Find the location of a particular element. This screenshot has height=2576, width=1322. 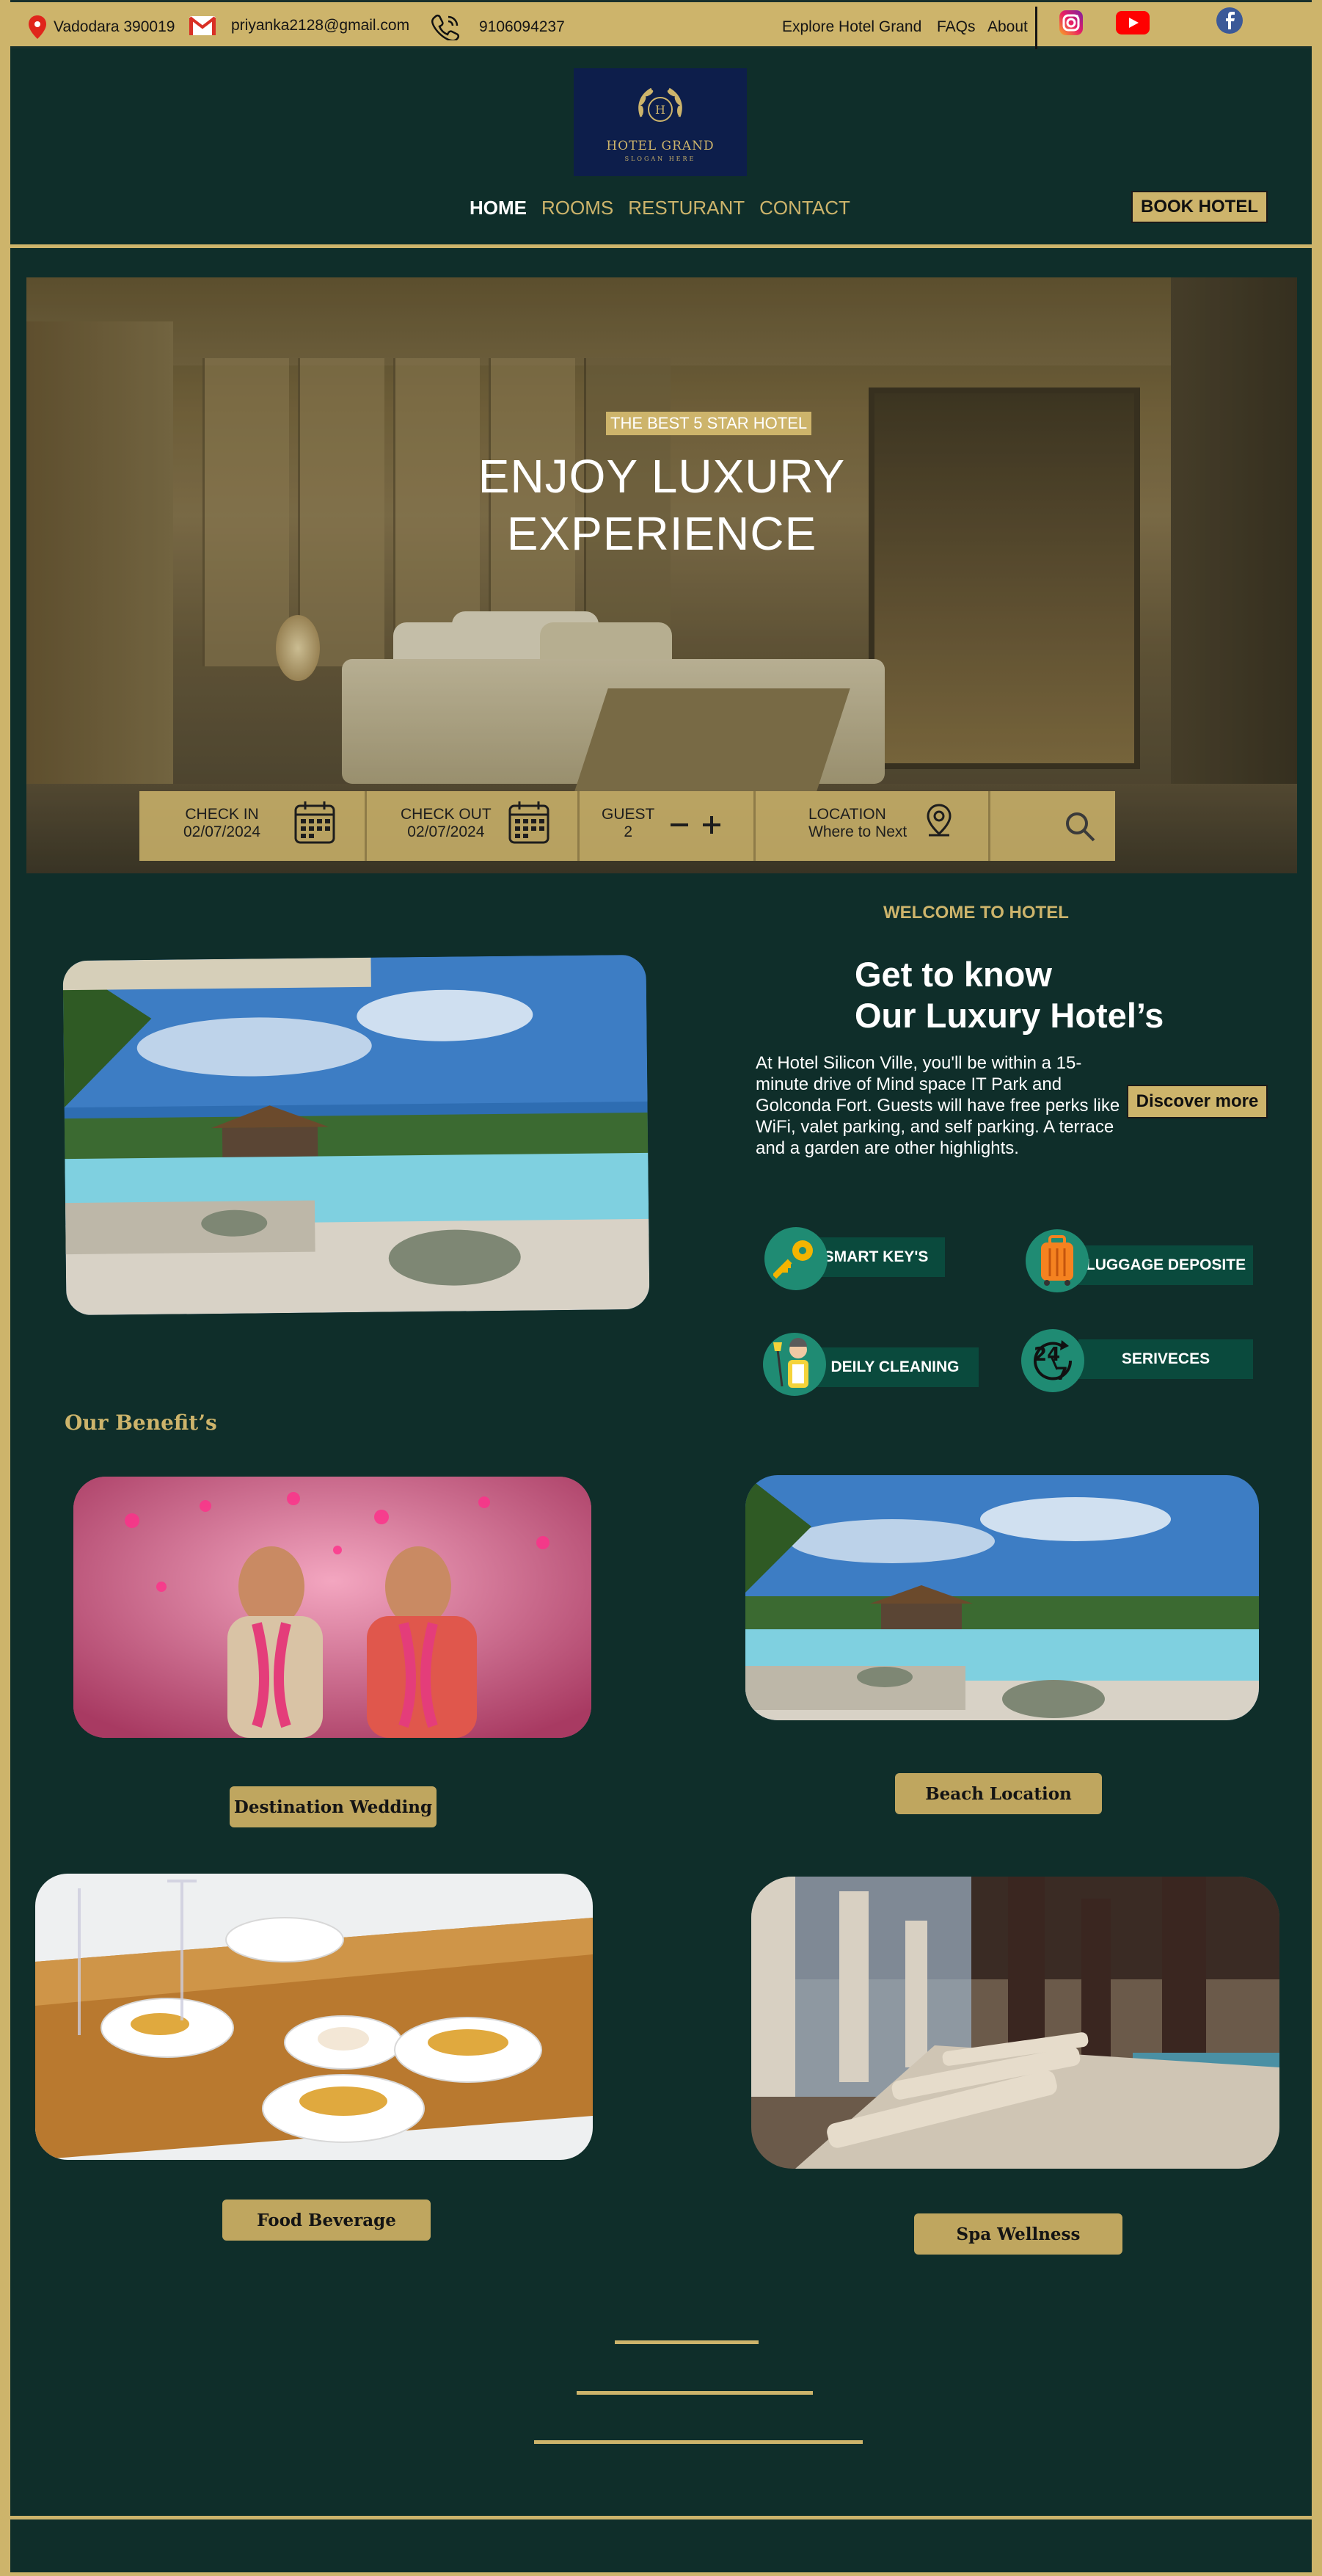

logo-name: HOTEL GRAND is located at coordinates (660, 145).